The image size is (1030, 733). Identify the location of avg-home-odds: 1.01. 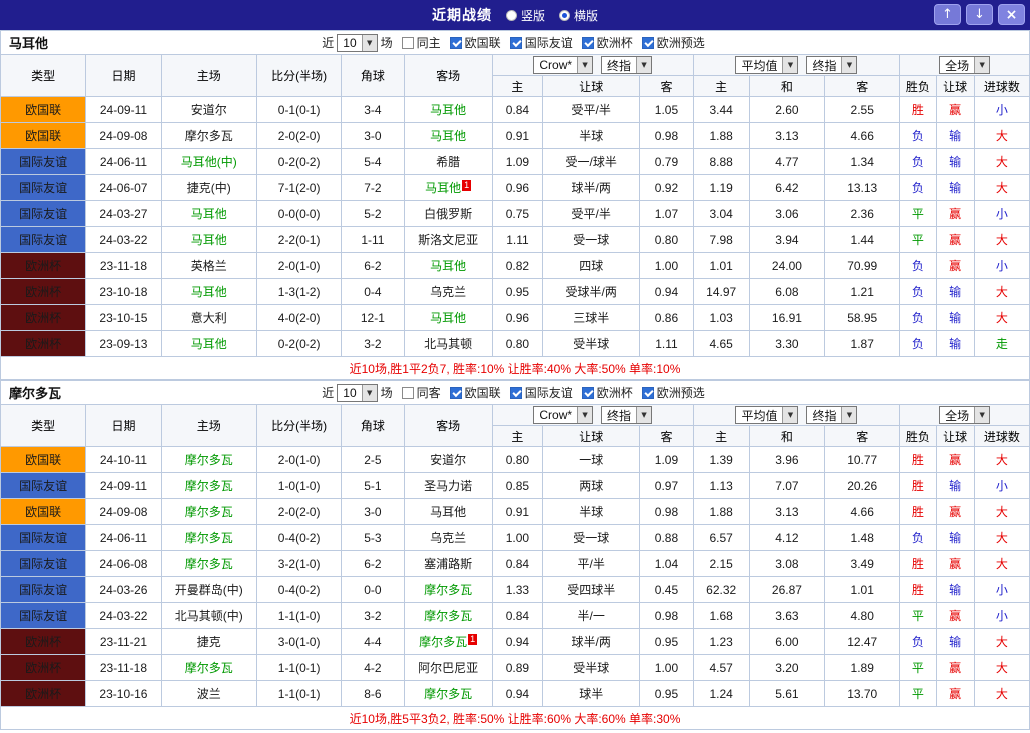
(721, 265).